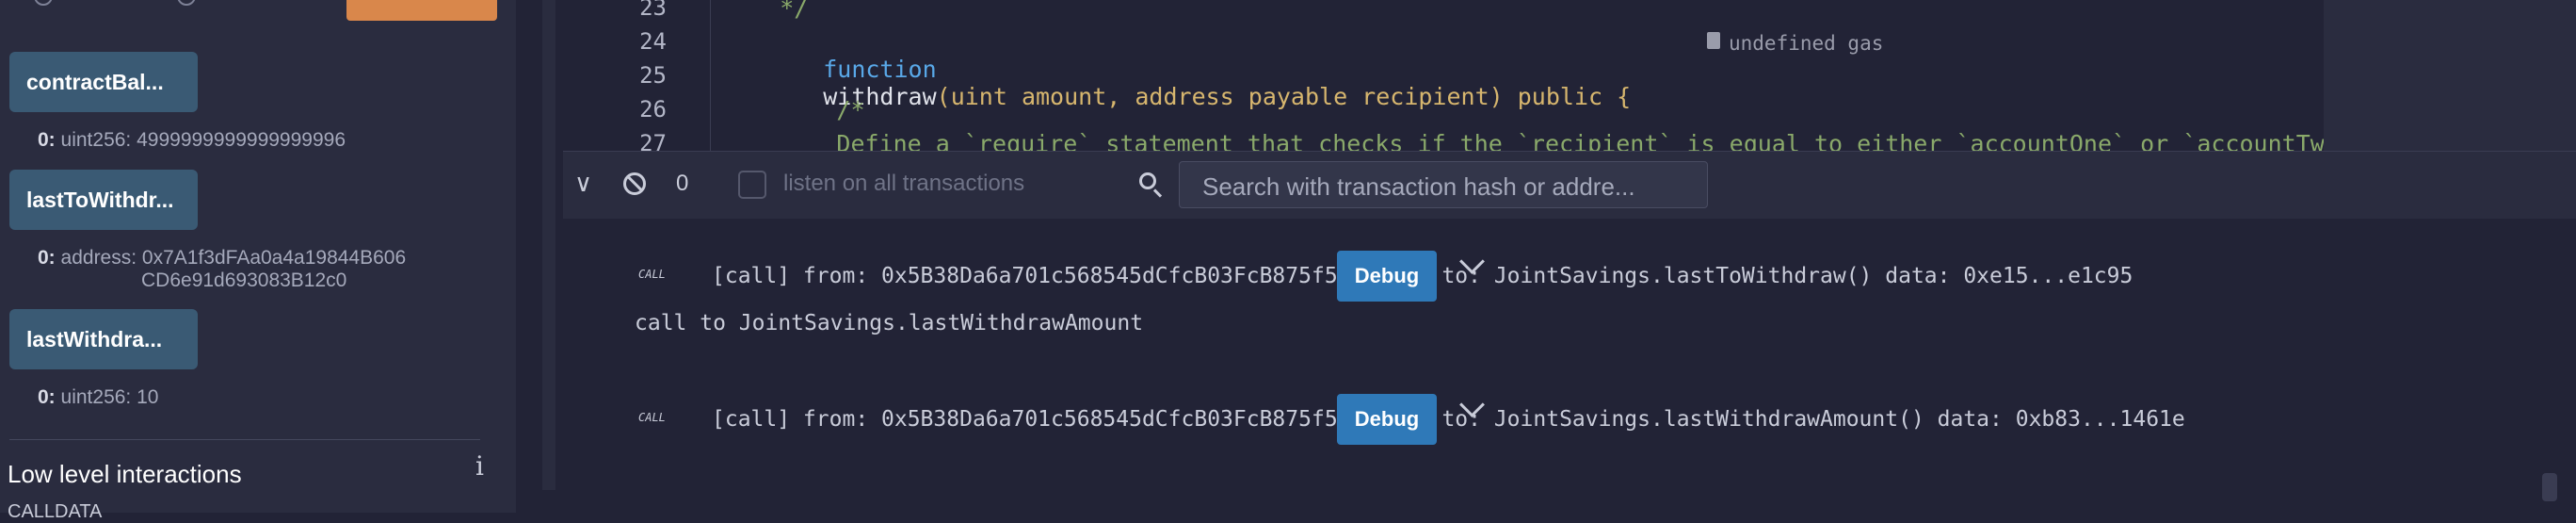  Describe the element at coordinates (794, 109) in the screenshot. I see `code-line: /*` at that location.